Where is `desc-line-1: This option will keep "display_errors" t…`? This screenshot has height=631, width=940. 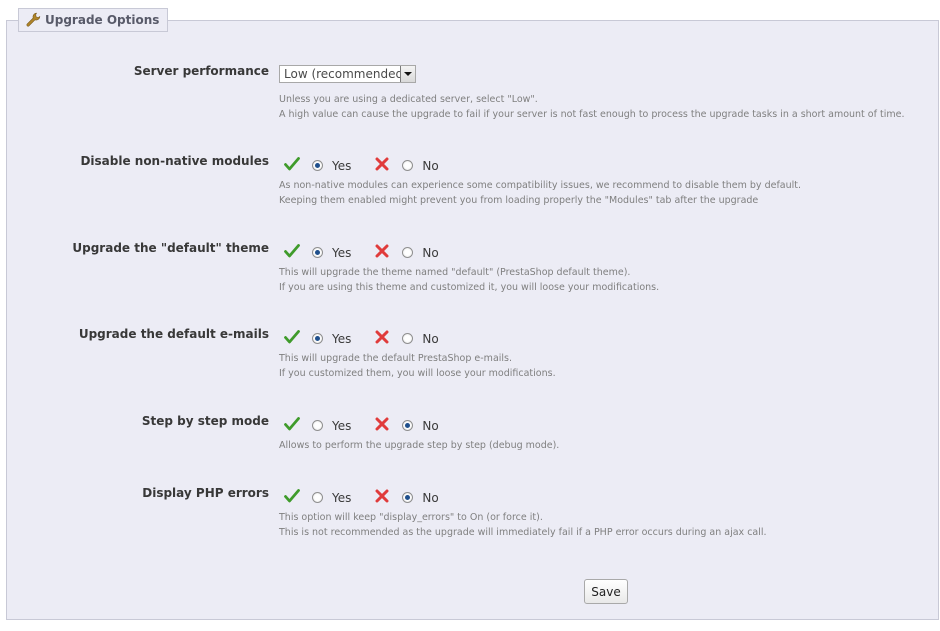
desc-line-1: This option will keep "display_errors" t… is located at coordinates (411, 517).